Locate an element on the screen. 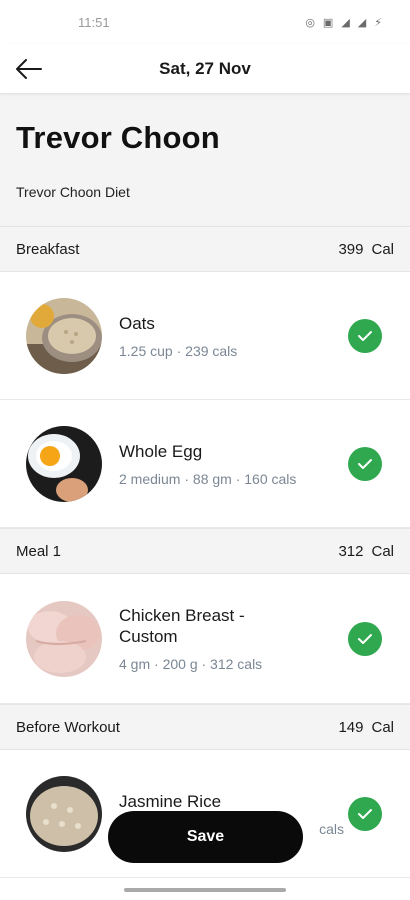  food-item-oats: Oats 1.25 cup · 239 cals is located at coordinates (205, 336).